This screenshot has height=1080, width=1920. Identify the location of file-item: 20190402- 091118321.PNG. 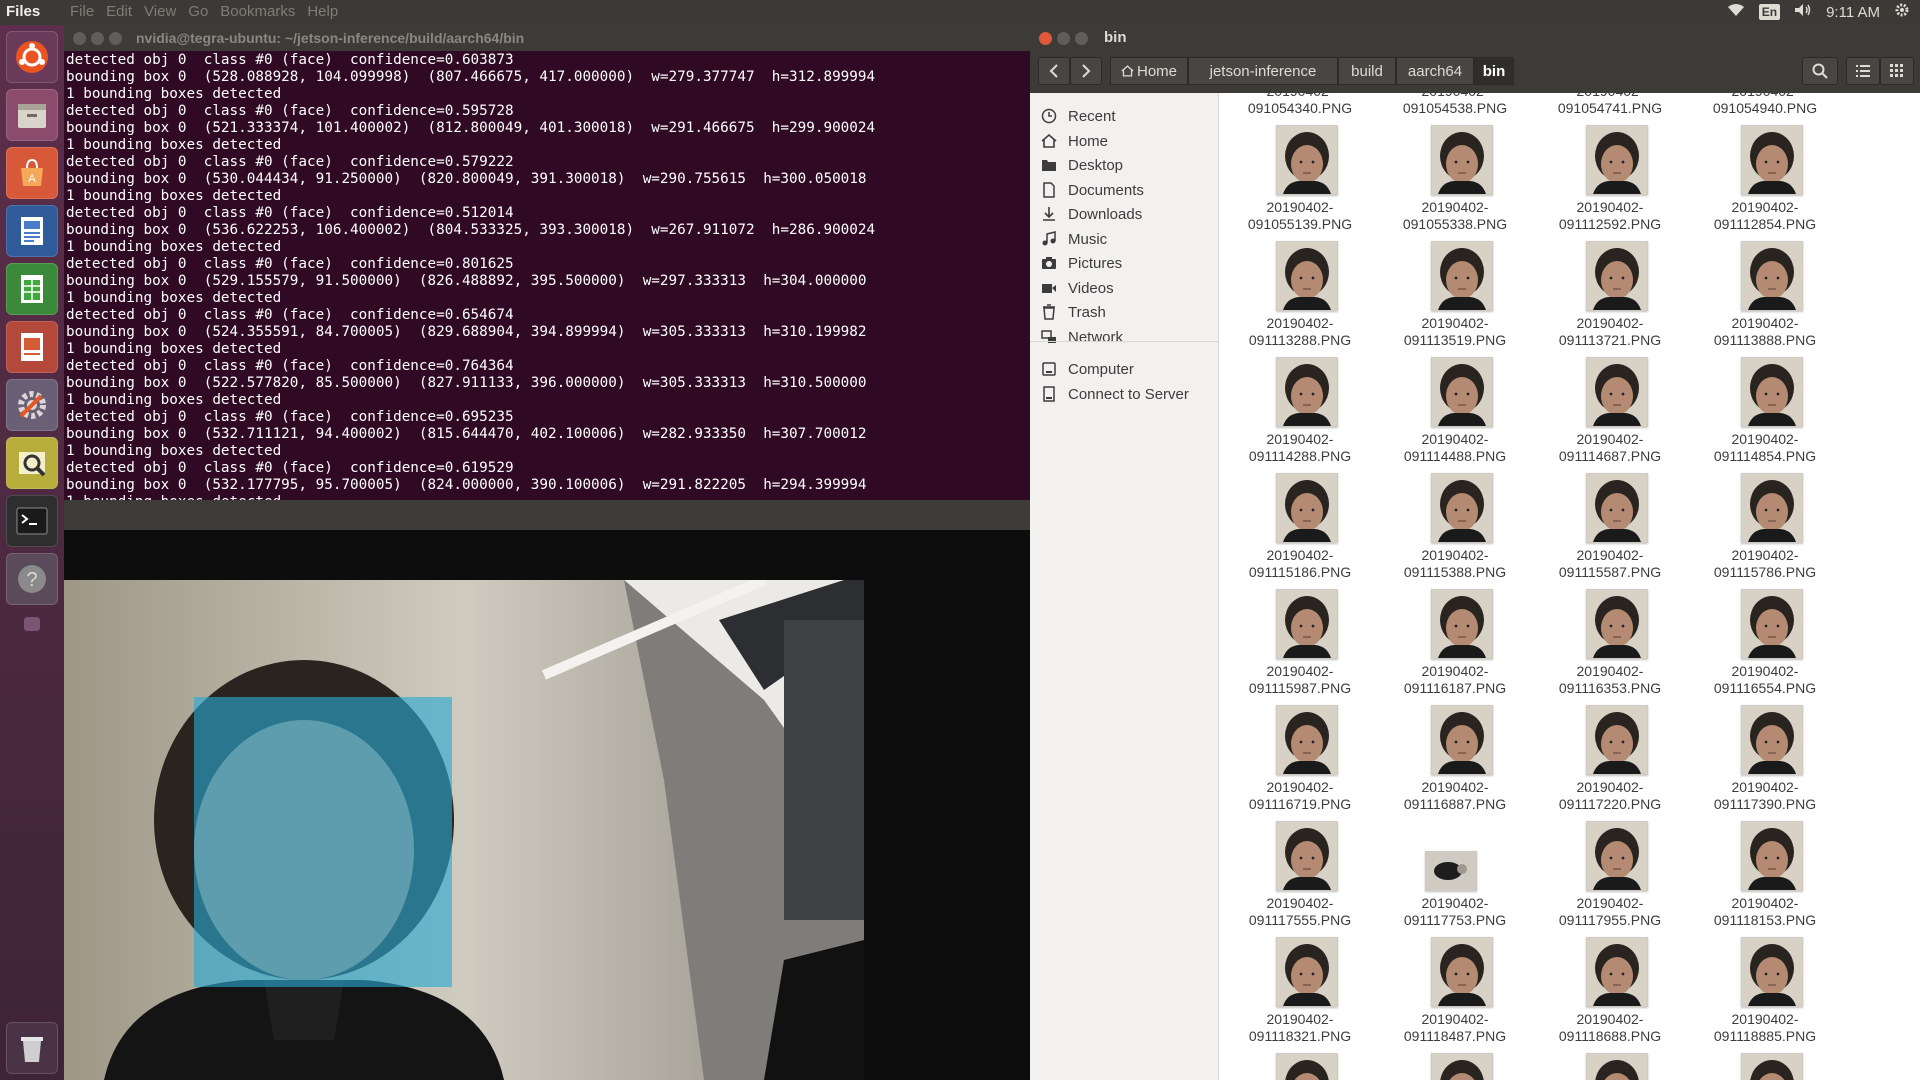
(1300, 991).